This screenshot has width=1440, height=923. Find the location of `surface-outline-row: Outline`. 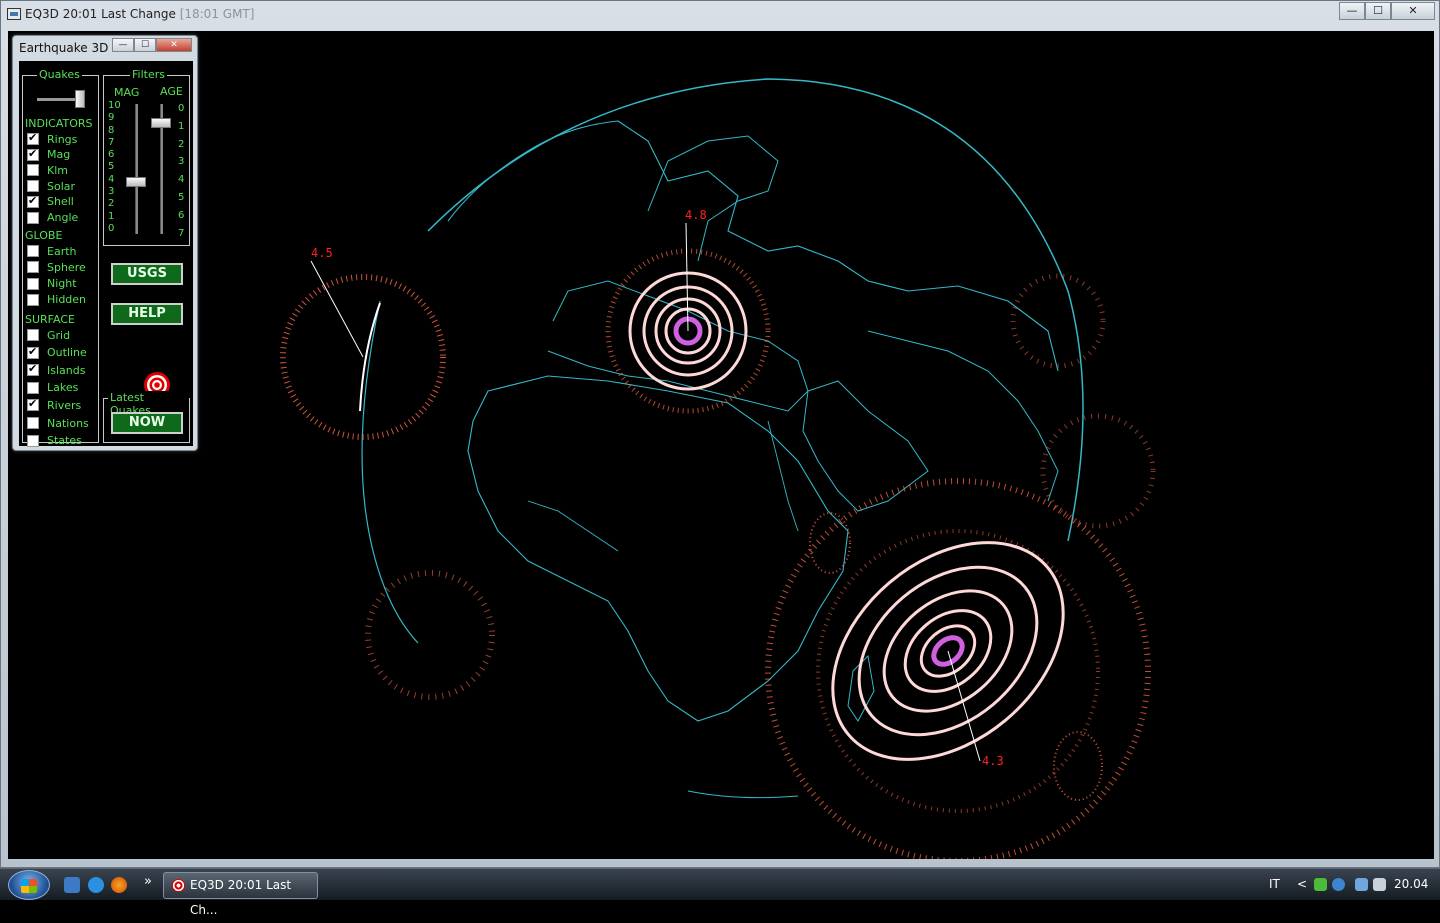

surface-outline-row: Outline is located at coordinates (57, 352).